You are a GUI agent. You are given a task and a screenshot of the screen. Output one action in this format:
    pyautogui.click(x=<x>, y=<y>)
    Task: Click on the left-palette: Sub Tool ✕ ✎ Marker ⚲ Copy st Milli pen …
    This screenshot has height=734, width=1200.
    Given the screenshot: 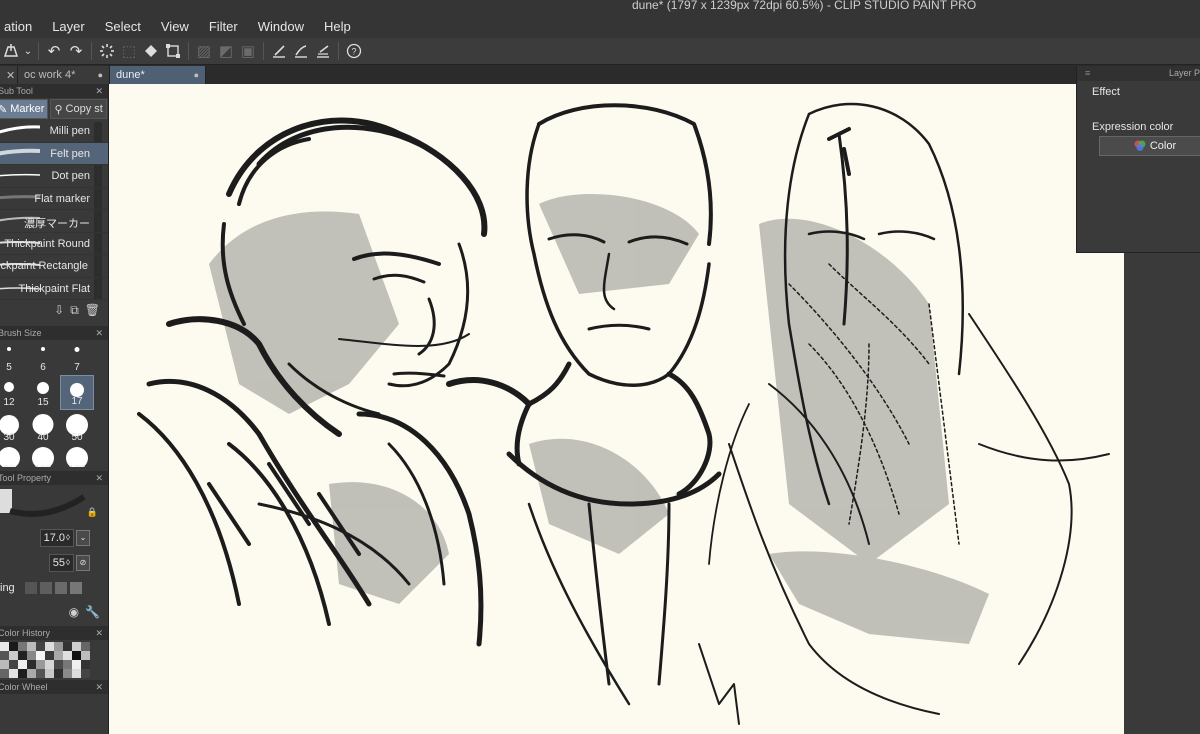 What is the action you would take?
    pyautogui.click(x=54, y=409)
    